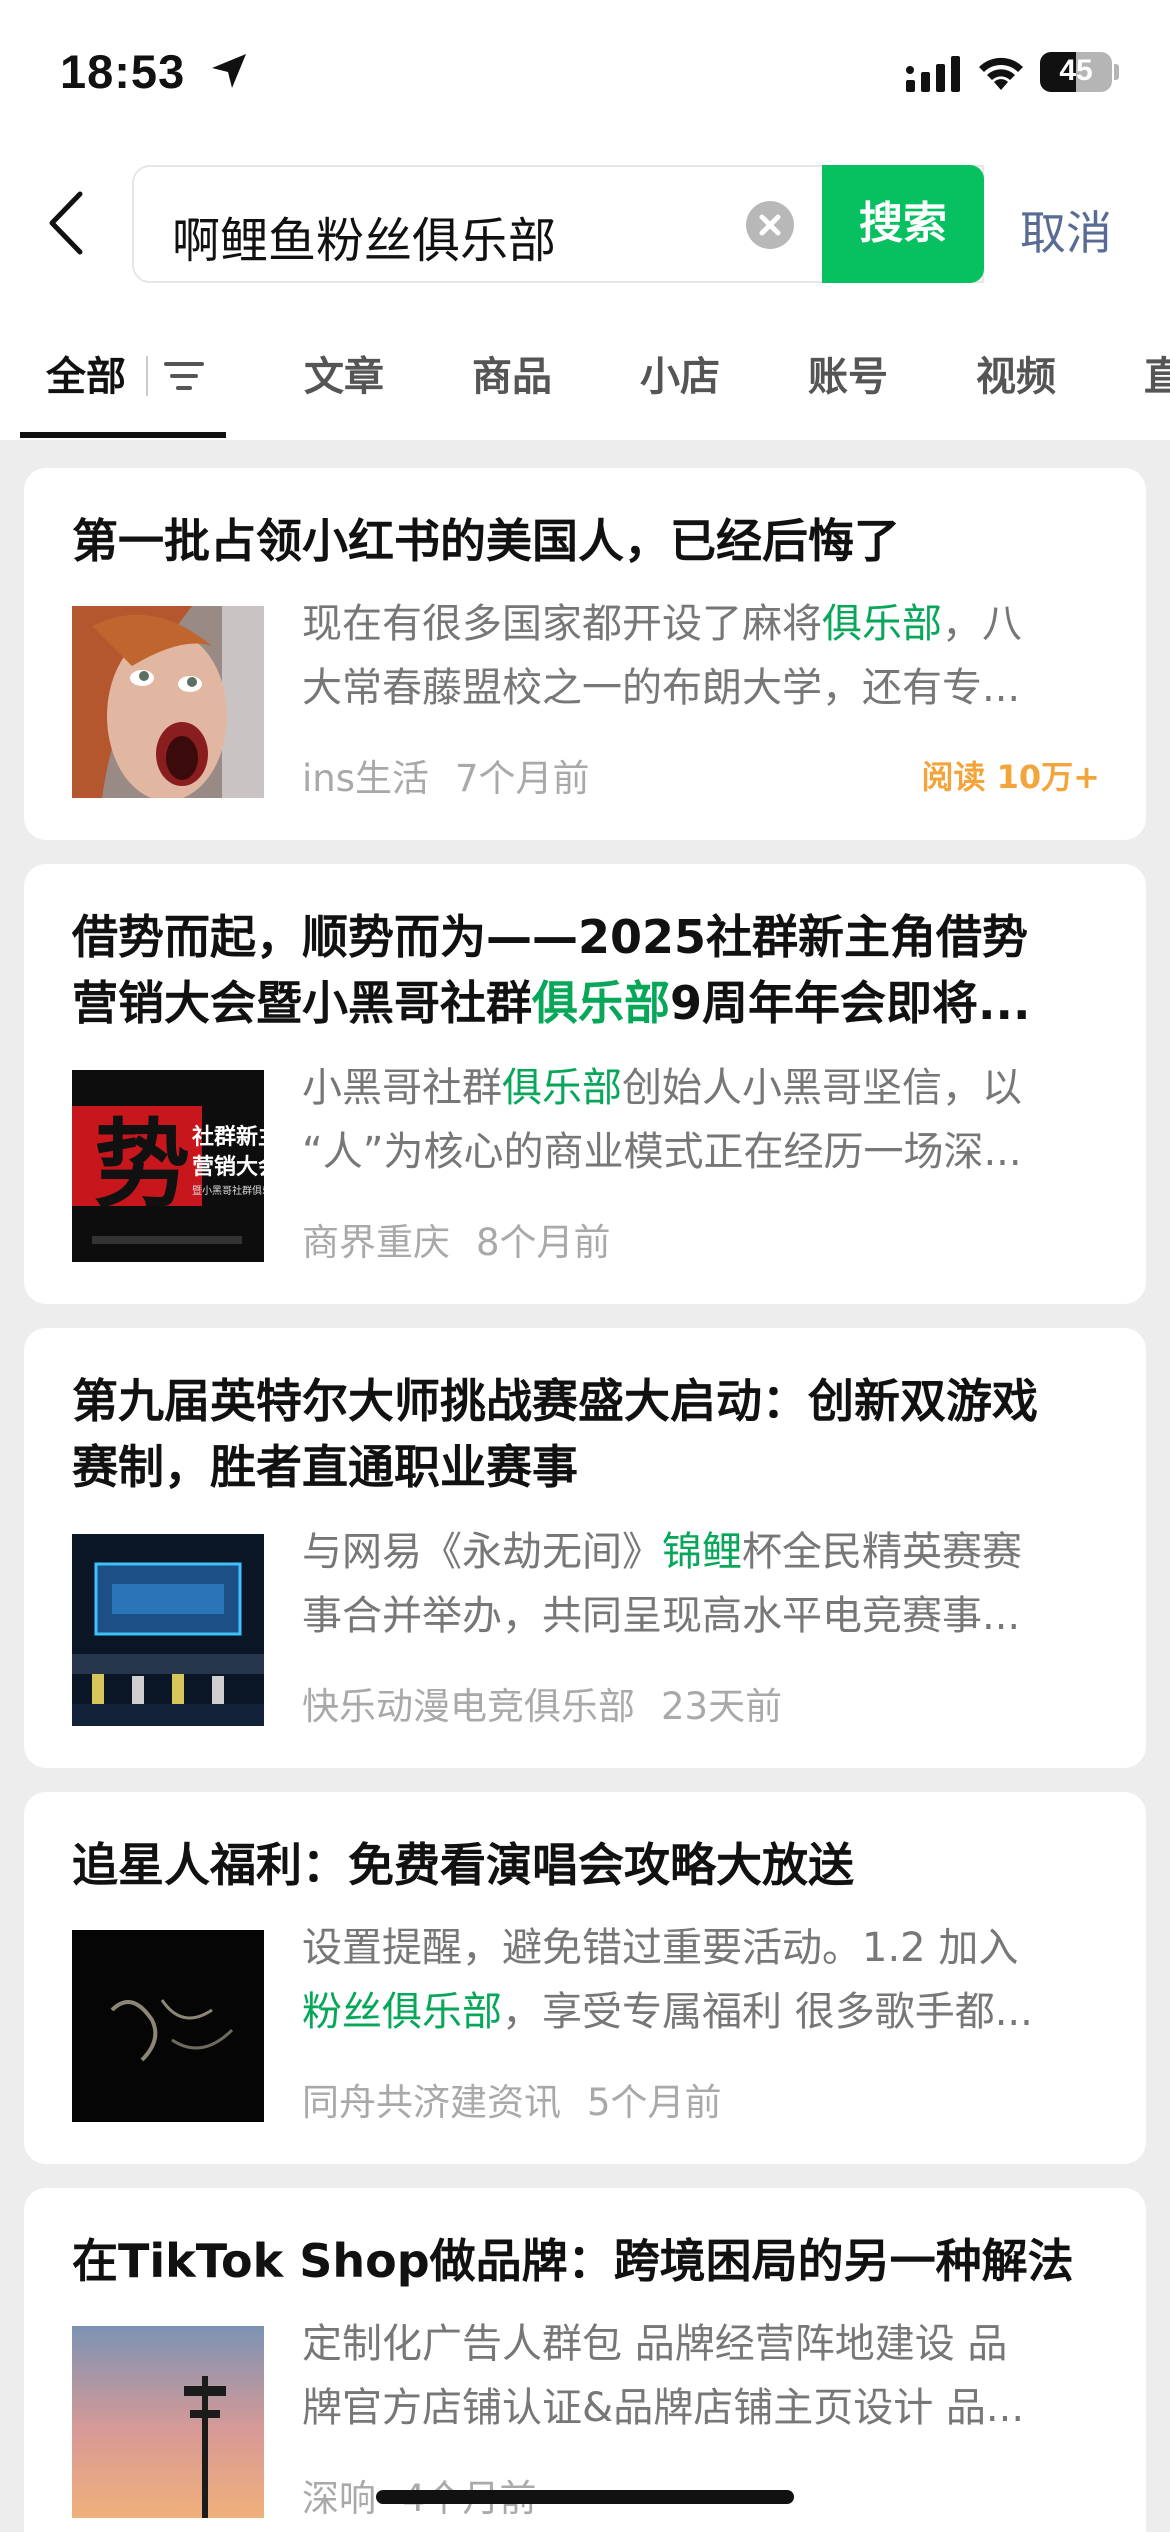 The height and width of the screenshot is (2532, 1170). What do you see at coordinates (543, 1242) in the screenshot?
I see `result-time: 8个月前` at bounding box center [543, 1242].